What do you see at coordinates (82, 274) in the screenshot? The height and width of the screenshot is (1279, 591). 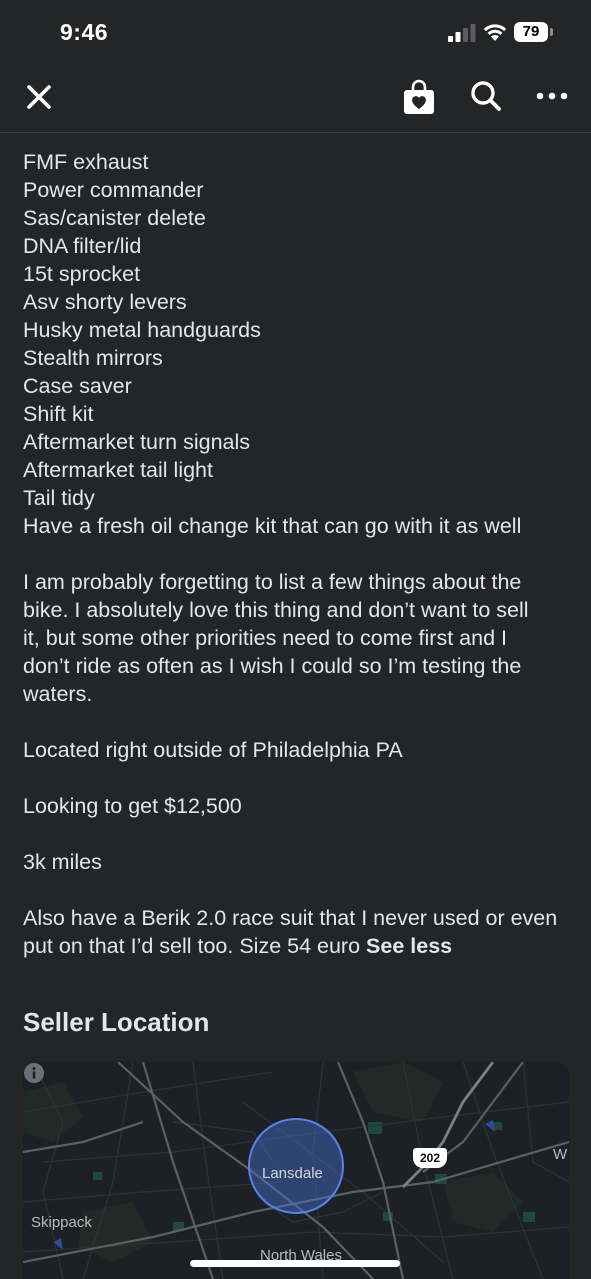 I see `feature-item: 15t sprocket` at bounding box center [82, 274].